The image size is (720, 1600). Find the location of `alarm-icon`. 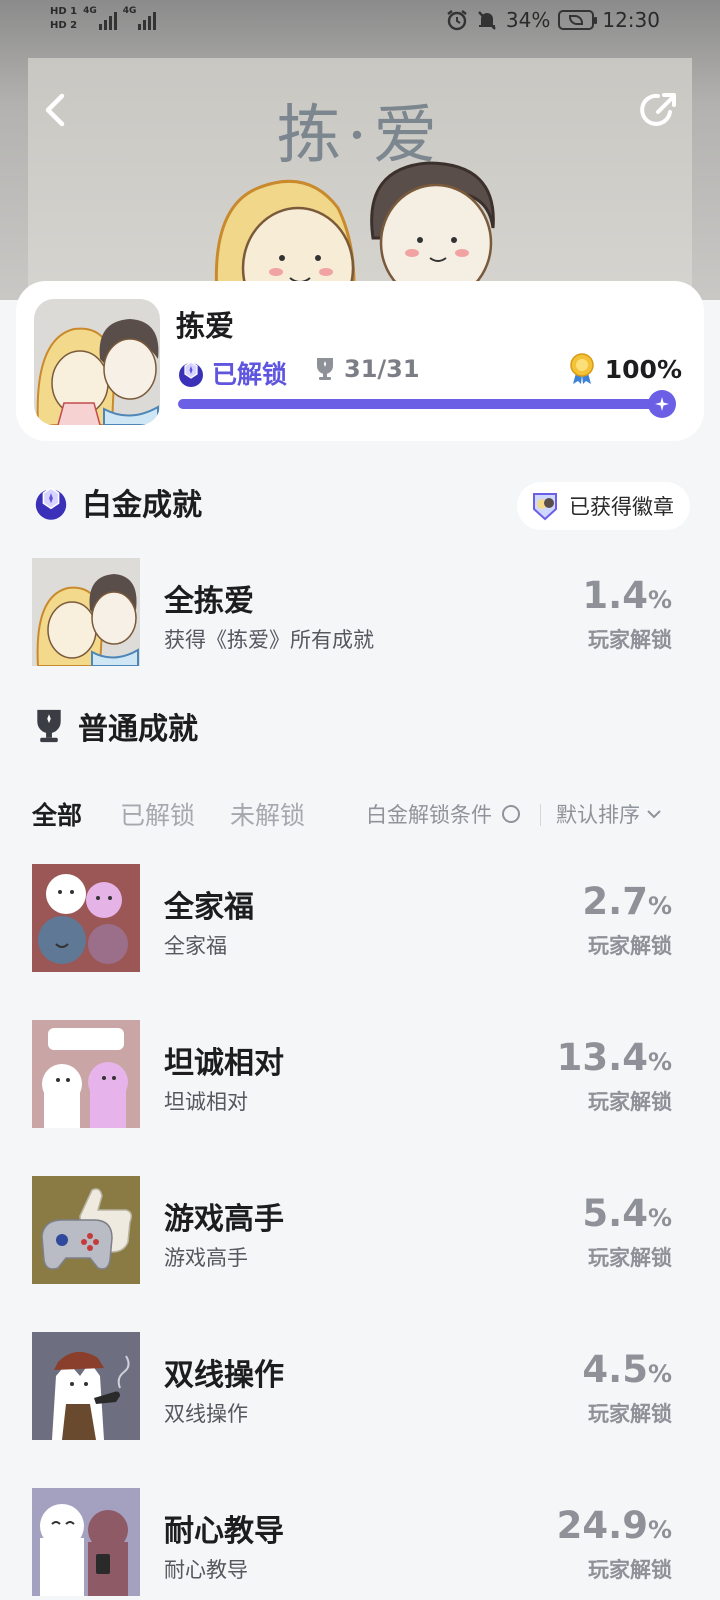

alarm-icon is located at coordinates (457, 20).